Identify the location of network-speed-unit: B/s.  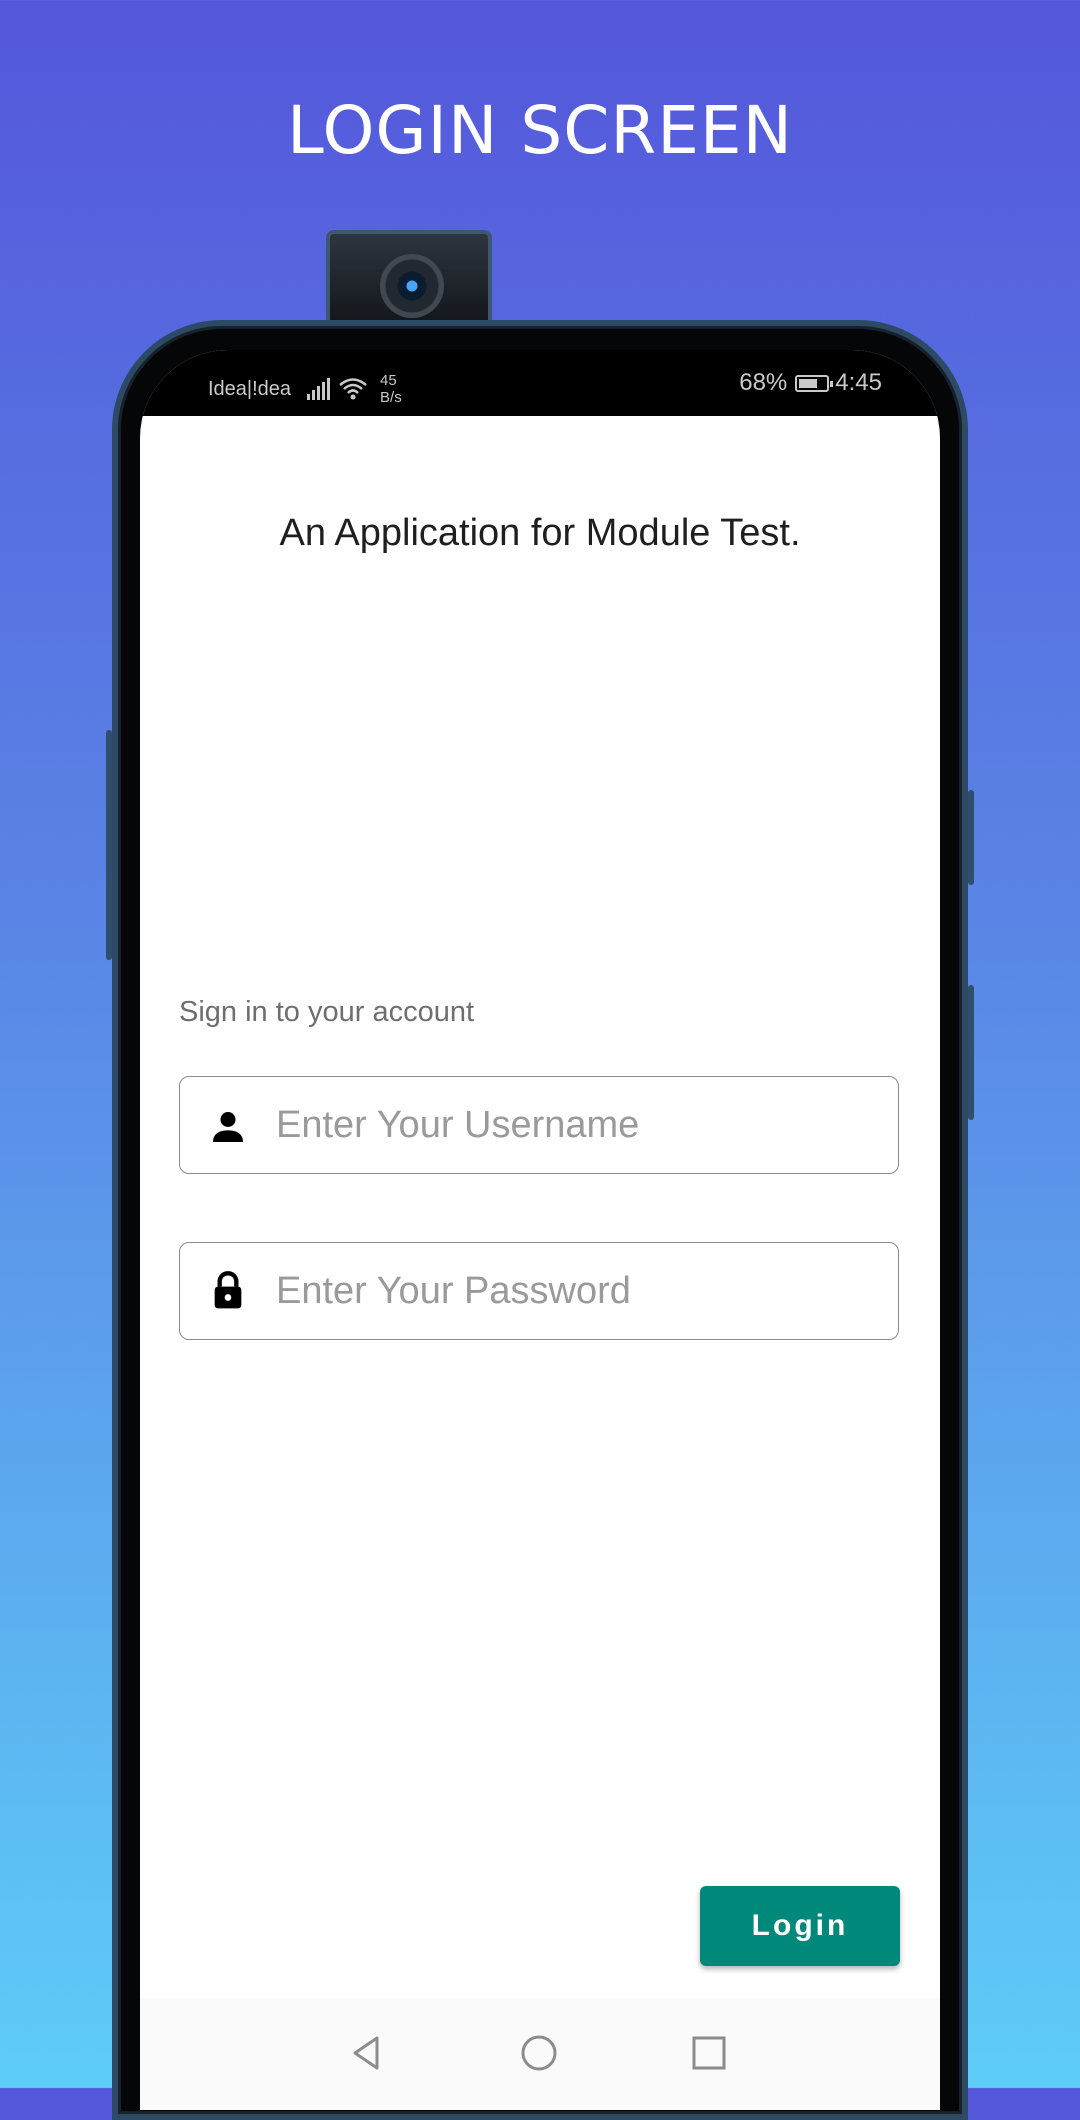
(391, 397).